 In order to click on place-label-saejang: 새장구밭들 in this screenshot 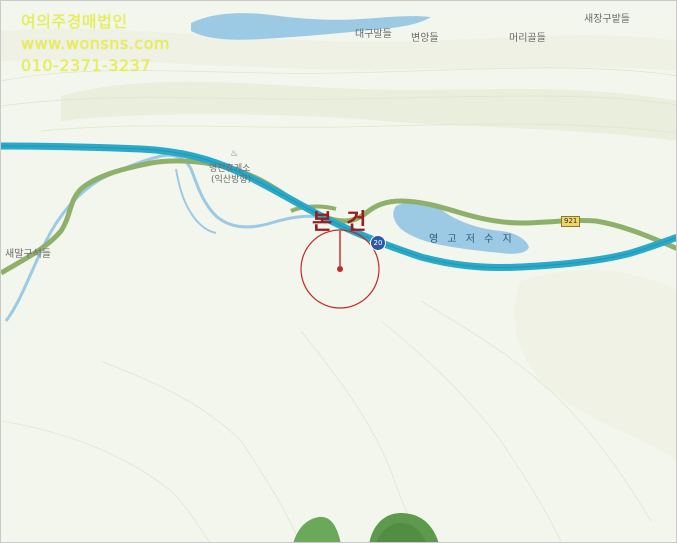, I will do `click(607, 17)`.